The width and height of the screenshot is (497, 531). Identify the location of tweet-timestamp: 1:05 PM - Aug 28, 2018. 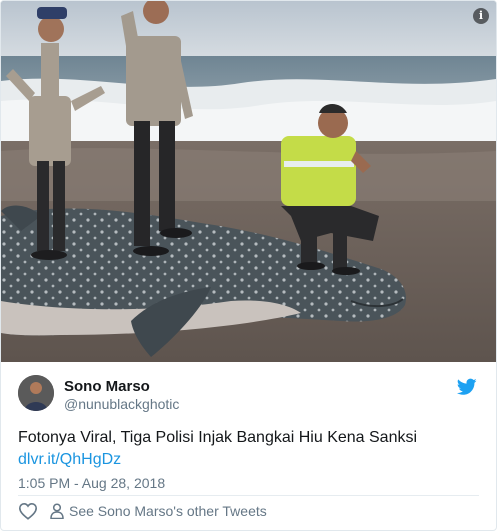
(91, 483).